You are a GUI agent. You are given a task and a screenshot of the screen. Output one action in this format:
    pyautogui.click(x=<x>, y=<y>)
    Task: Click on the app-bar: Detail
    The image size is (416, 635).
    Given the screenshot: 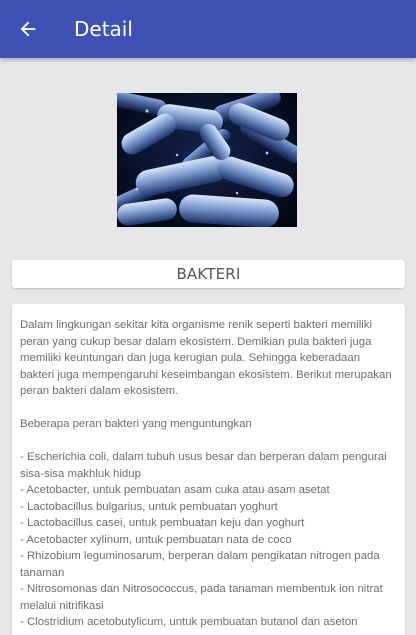 What is the action you would take?
    pyautogui.click(x=208, y=29)
    